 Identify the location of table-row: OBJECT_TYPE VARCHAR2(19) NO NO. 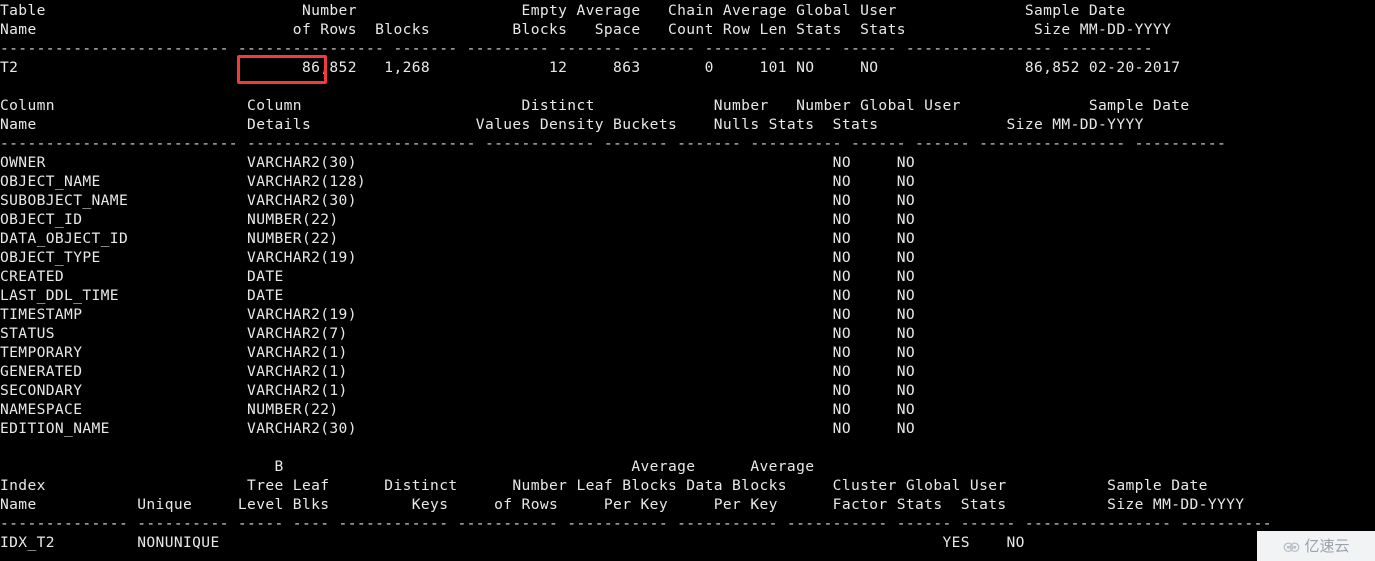
(458, 257).